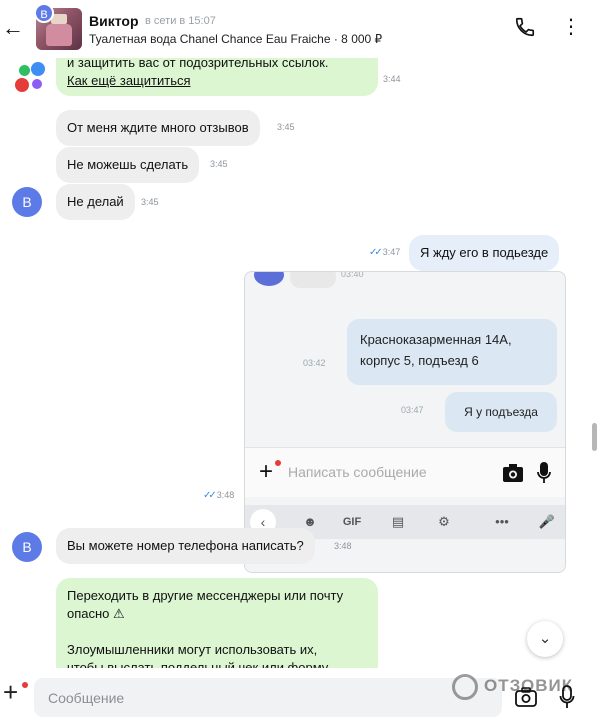 The width and height of the screenshot is (600, 719). What do you see at coordinates (192, 649) in the screenshot?
I see `warning-line: Злоумышленники могут использовать их,` at bounding box center [192, 649].